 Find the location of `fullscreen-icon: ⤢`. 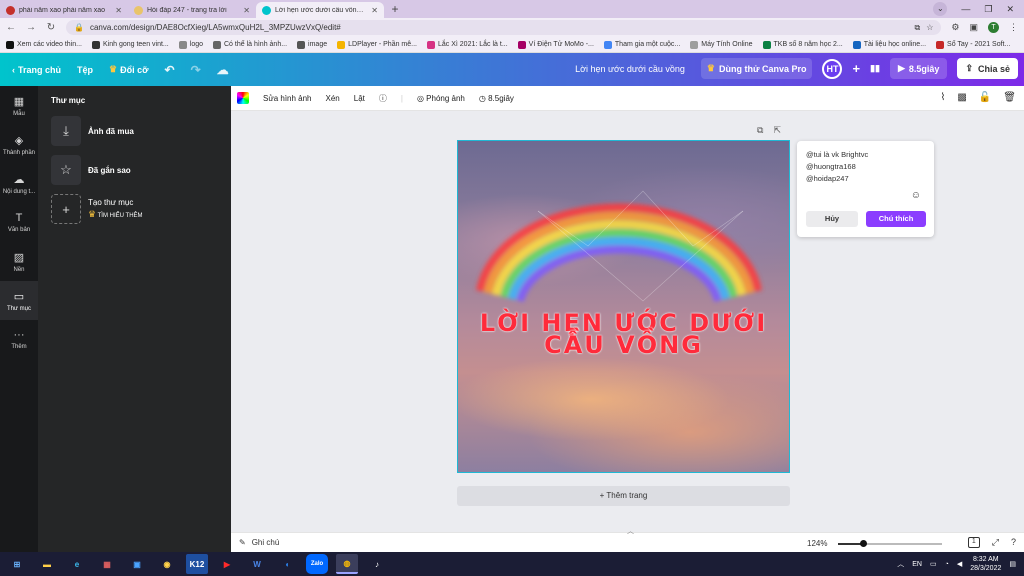

fullscreen-icon: ⤢ is located at coordinates (995, 542).